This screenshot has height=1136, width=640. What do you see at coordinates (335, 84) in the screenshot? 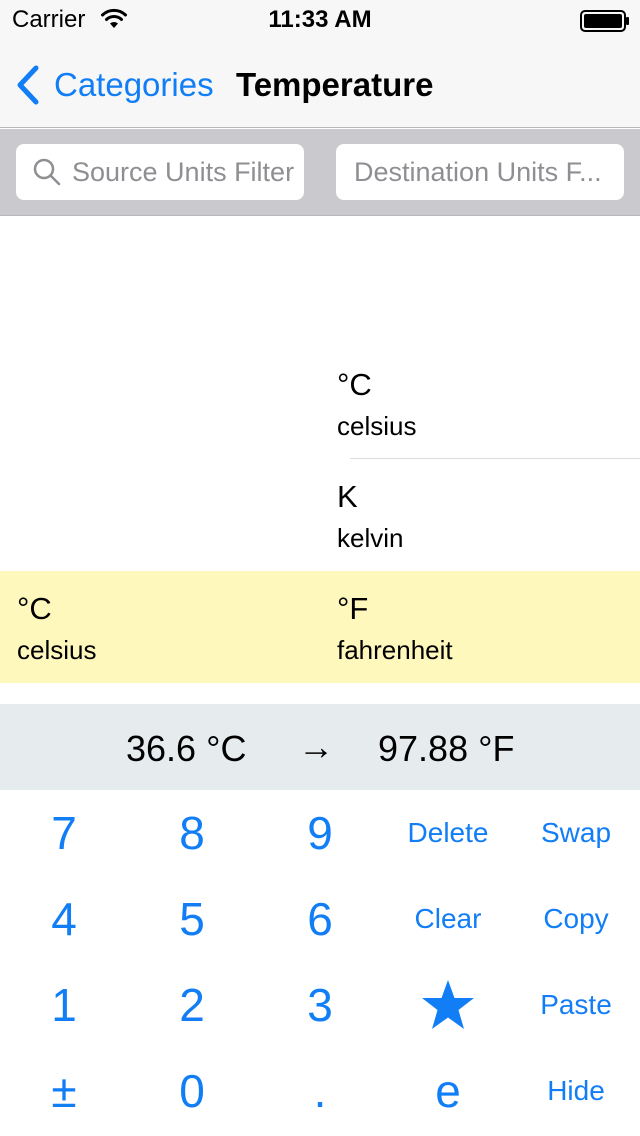
I see `page-title: Temperature` at bounding box center [335, 84].